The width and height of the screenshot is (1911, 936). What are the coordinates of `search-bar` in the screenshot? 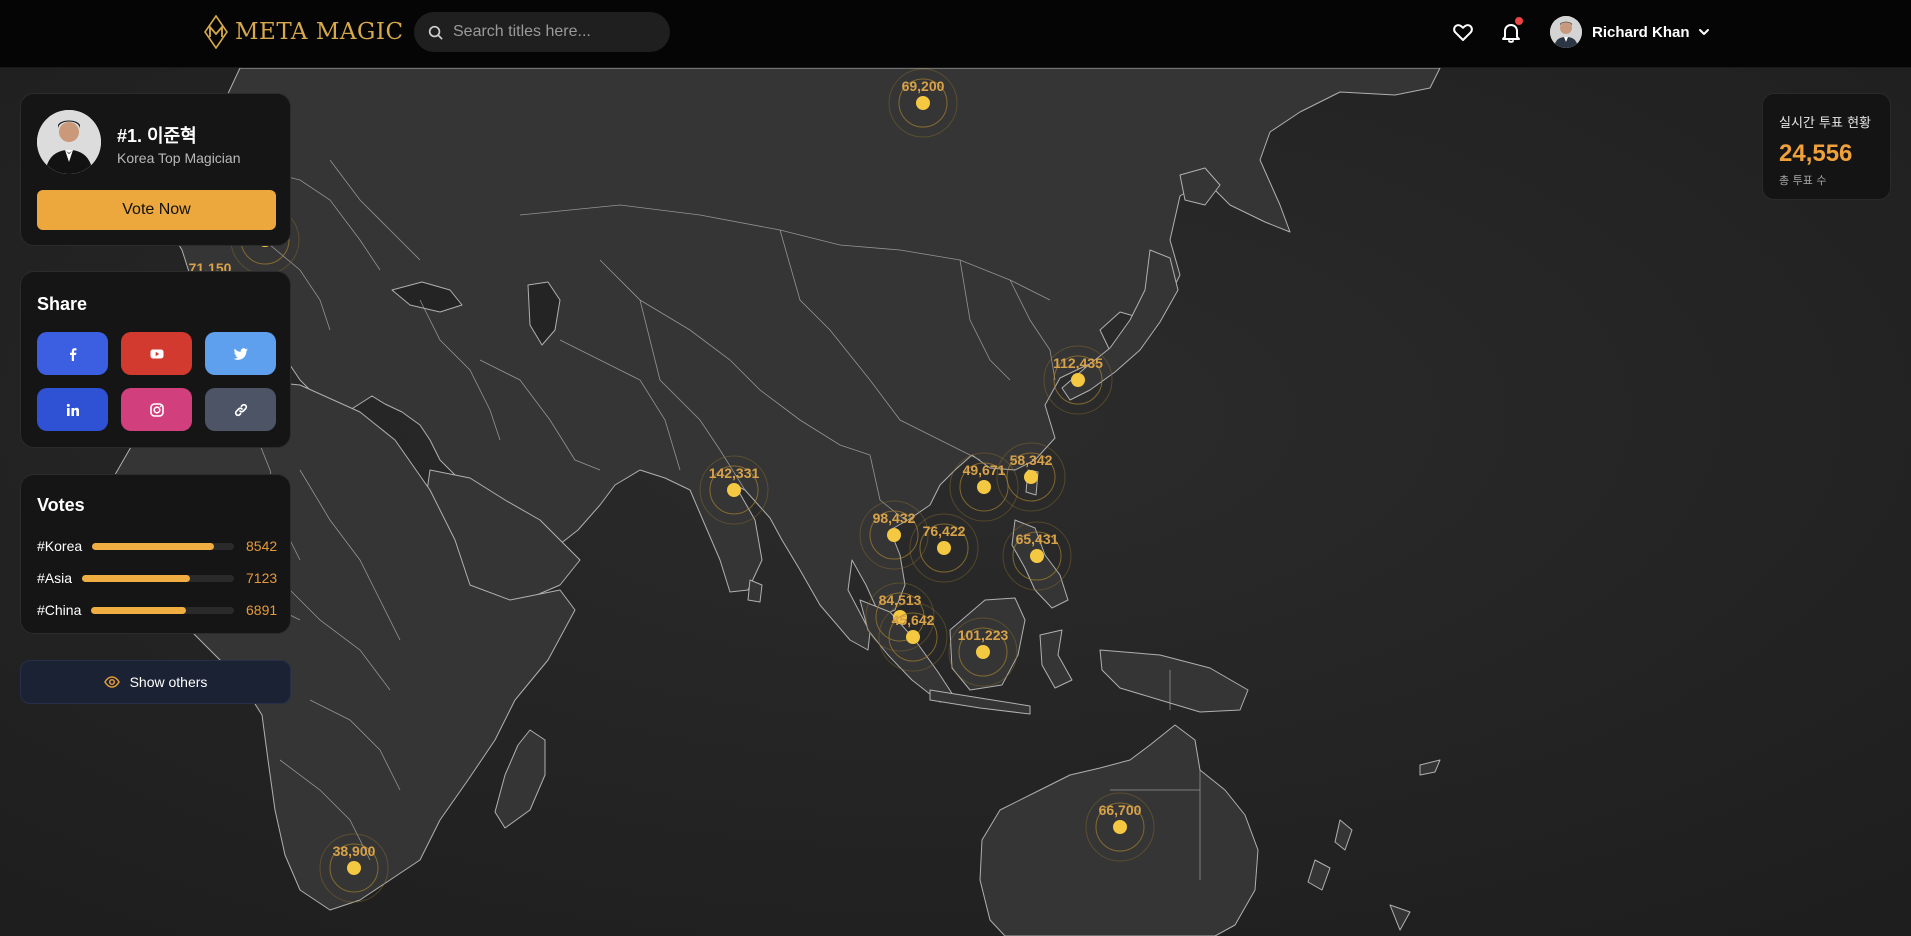 It's located at (542, 32).